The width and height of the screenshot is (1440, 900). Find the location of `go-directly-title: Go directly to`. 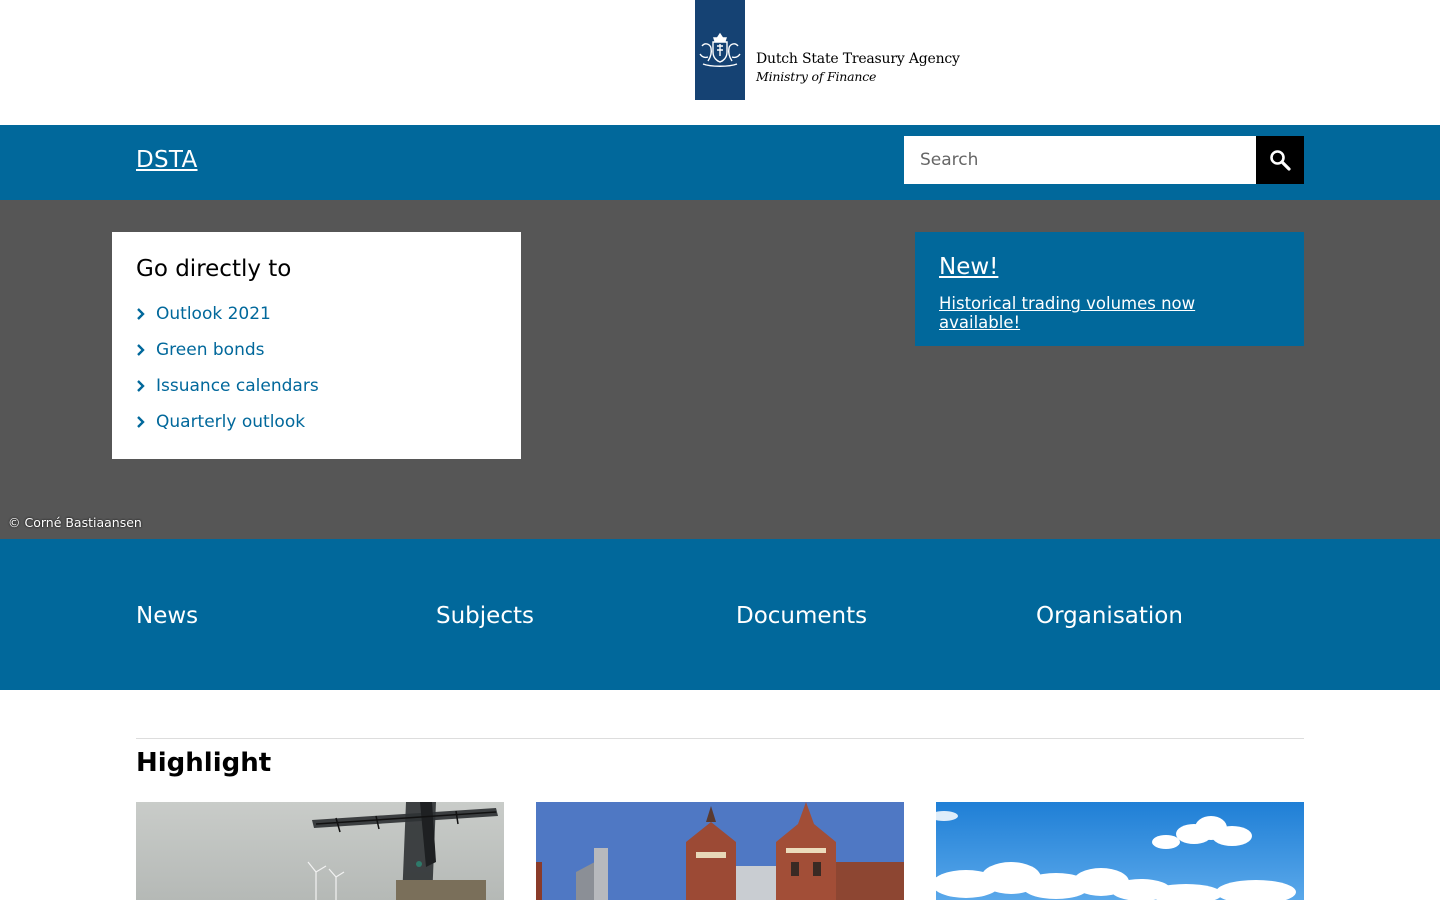

go-directly-title: Go directly to is located at coordinates (214, 269).